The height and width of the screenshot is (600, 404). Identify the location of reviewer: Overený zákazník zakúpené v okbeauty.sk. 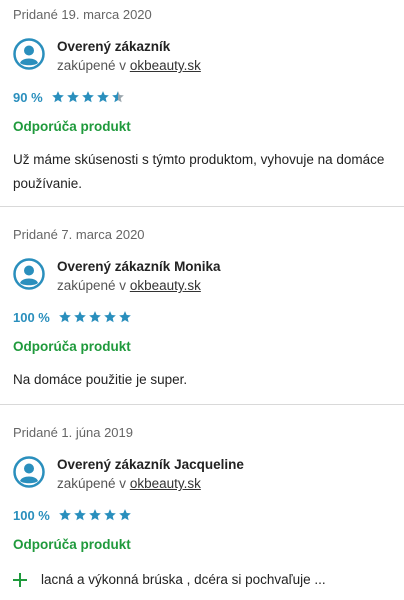
(202, 58).